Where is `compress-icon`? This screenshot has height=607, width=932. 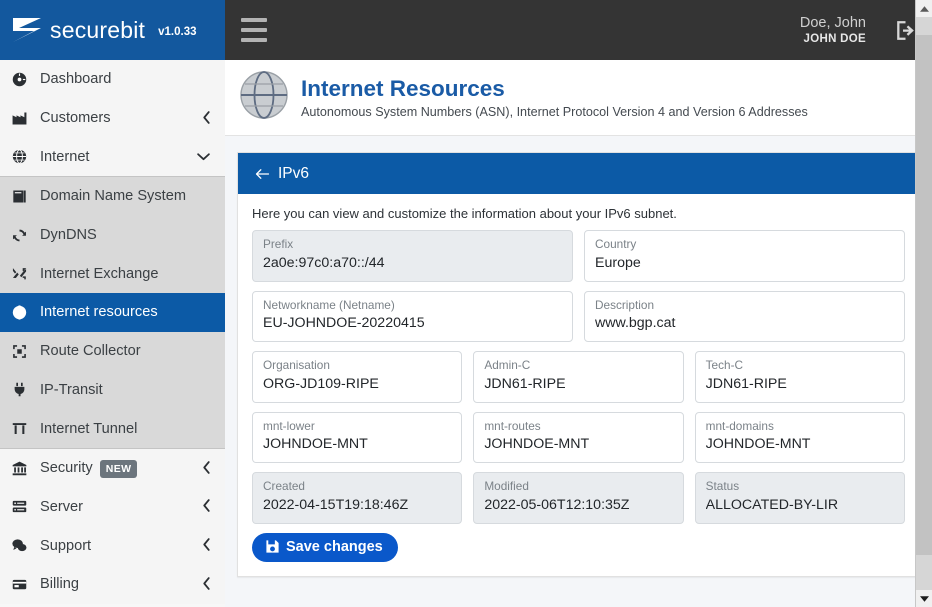 compress-icon is located at coordinates (22, 351).